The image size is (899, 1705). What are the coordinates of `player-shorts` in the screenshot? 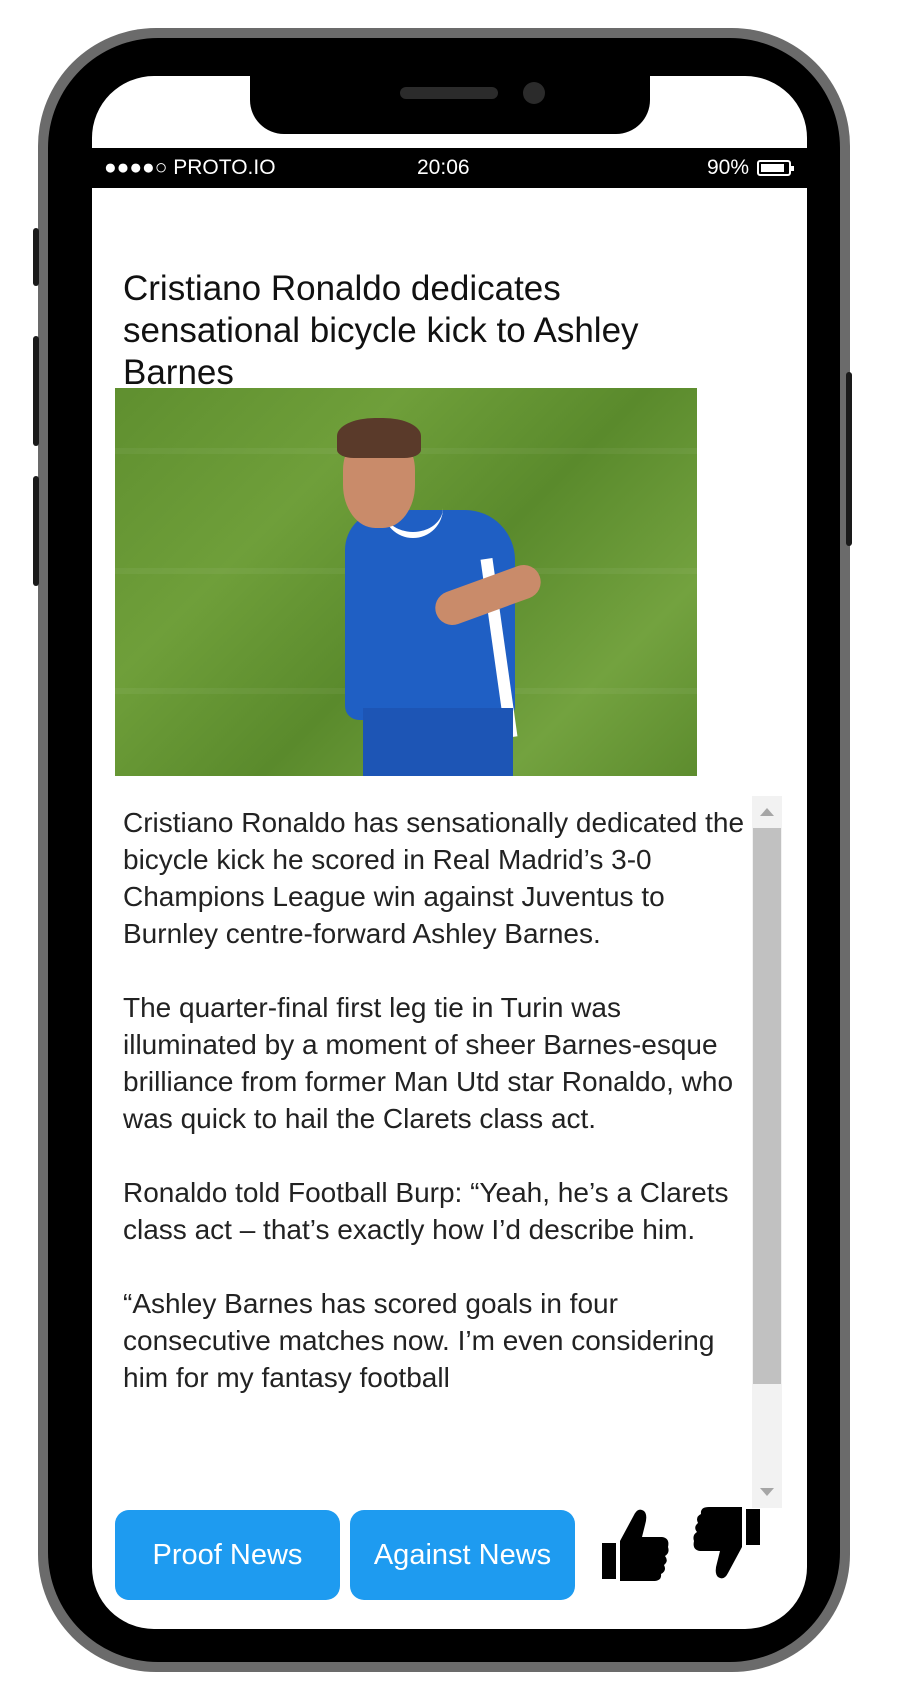 It's located at (438, 742).